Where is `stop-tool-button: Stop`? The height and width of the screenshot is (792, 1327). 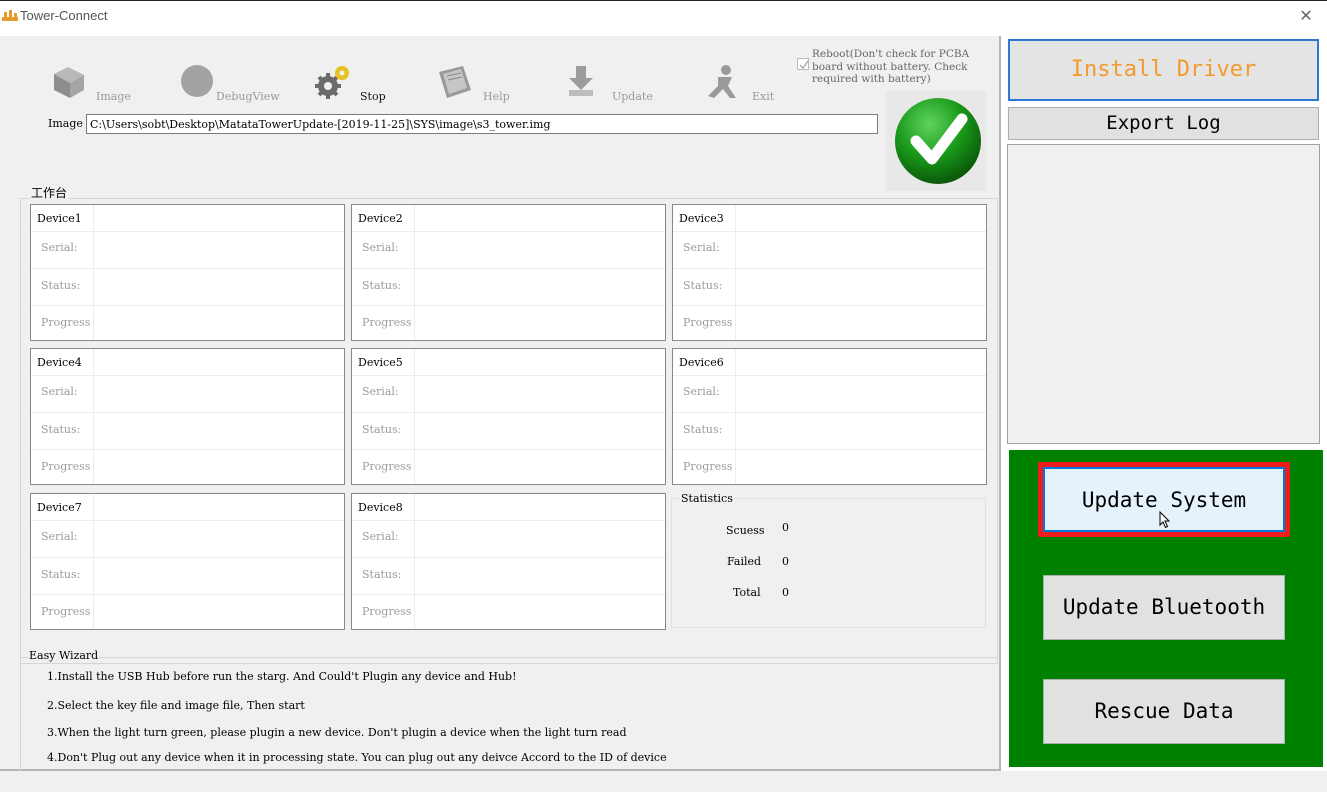 stop-tool-button: Stop is located at coordinates (359, 80).